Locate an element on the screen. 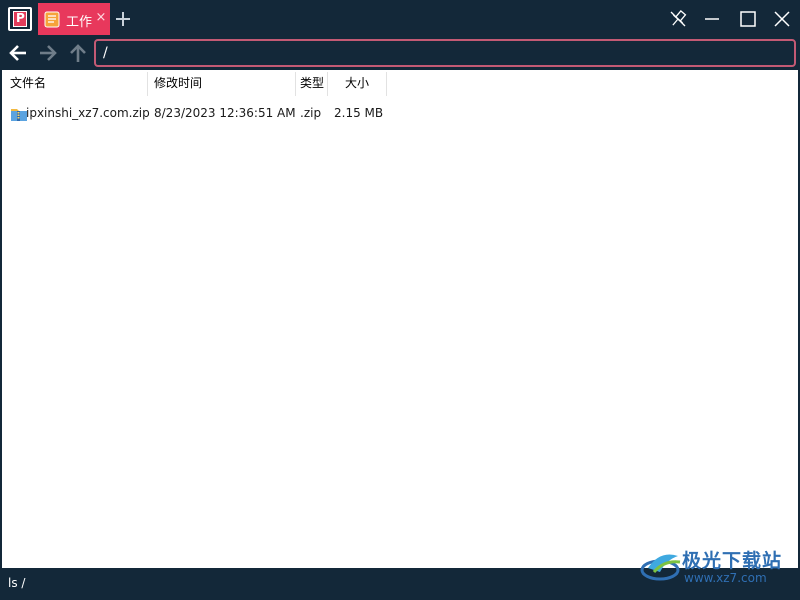 The width and height of the screenshot is (800, 600). tab-label: 工作 is located at coordinates (79, 22).